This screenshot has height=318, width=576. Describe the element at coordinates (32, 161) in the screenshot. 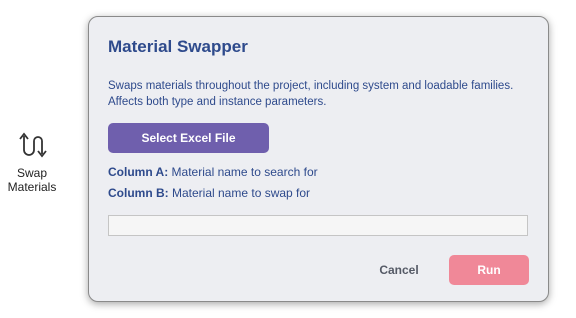

I see `swap-materials-ribbon-button: Swap Materials` at that location.